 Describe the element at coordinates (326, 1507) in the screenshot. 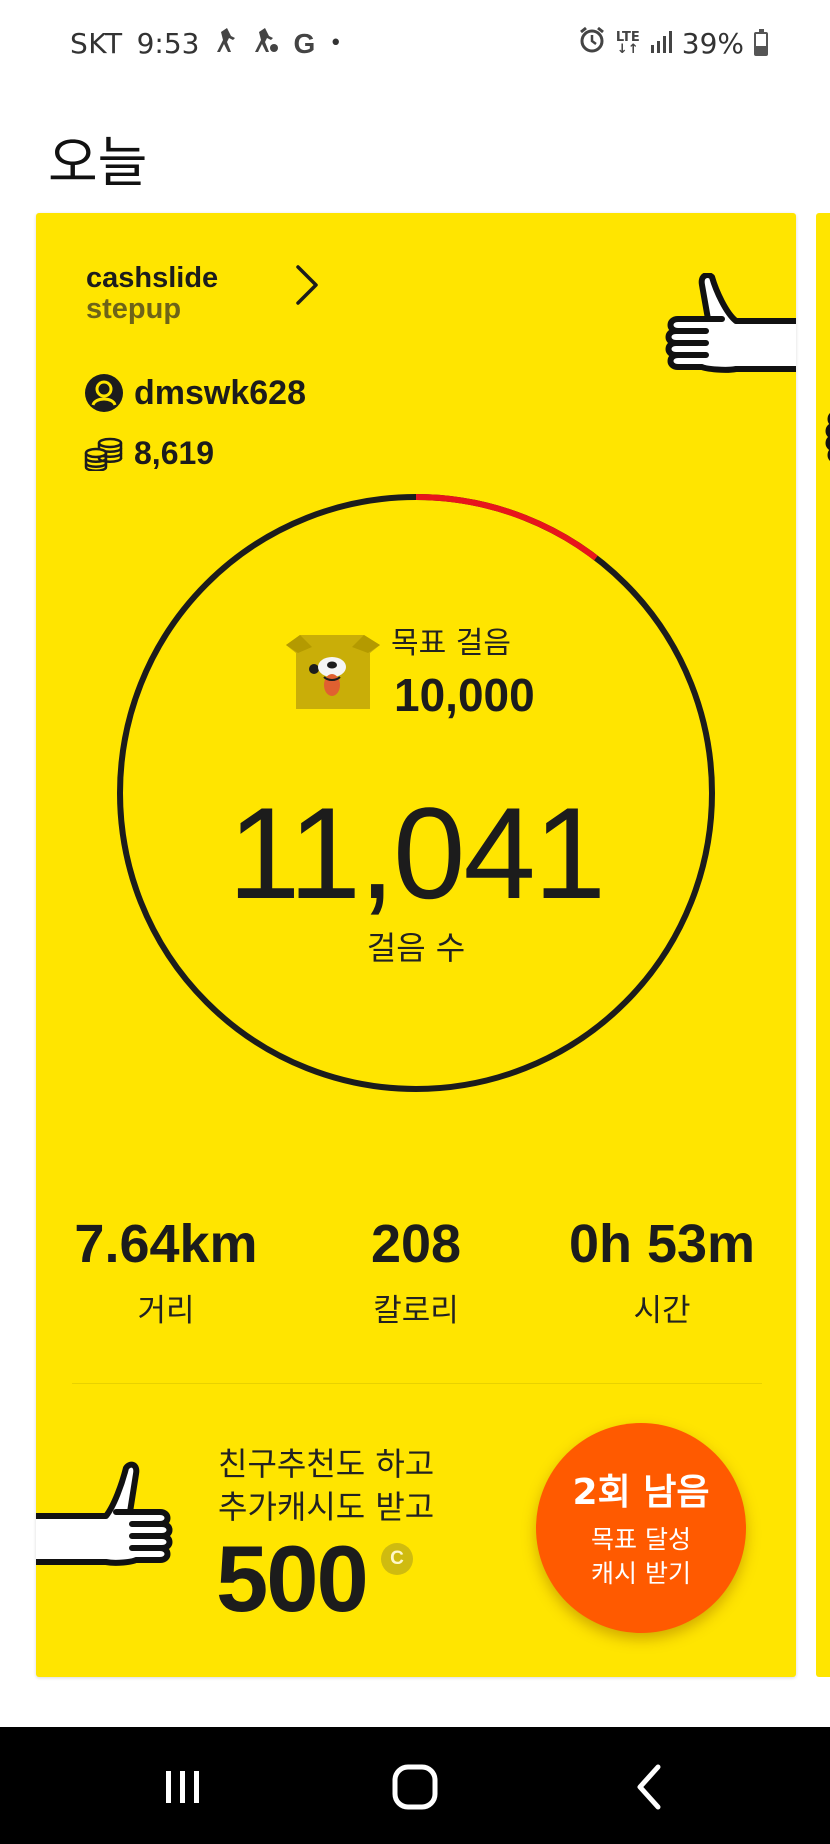

I see `promo-line2: 추가캐시도 받고` at that location.